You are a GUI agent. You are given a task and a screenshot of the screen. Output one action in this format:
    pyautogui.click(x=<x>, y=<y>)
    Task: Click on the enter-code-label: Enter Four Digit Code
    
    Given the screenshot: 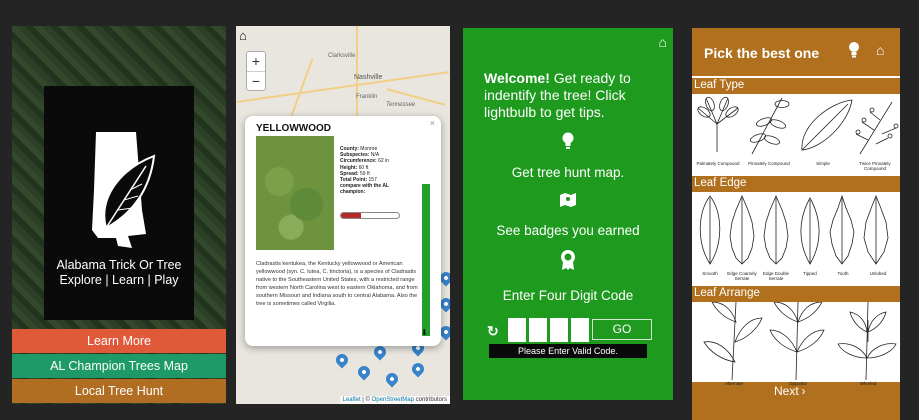 What is the action you would take?
    pyautogui.click(x=568, y=295)
    